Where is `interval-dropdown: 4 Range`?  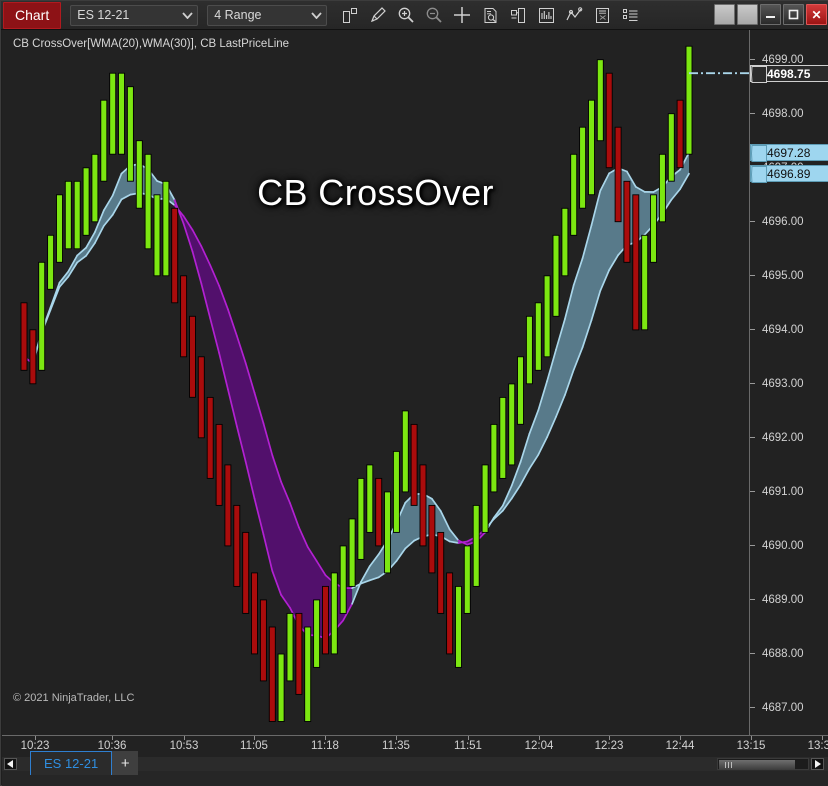 interval-dropdown: 4 Range is located at coordinates (267, 15).